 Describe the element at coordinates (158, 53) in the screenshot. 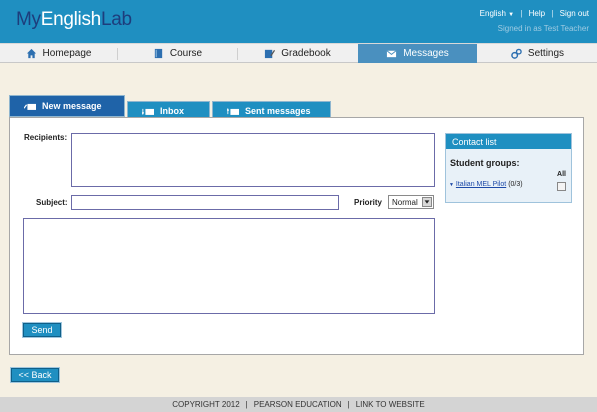

I see `book-icon` at that location.